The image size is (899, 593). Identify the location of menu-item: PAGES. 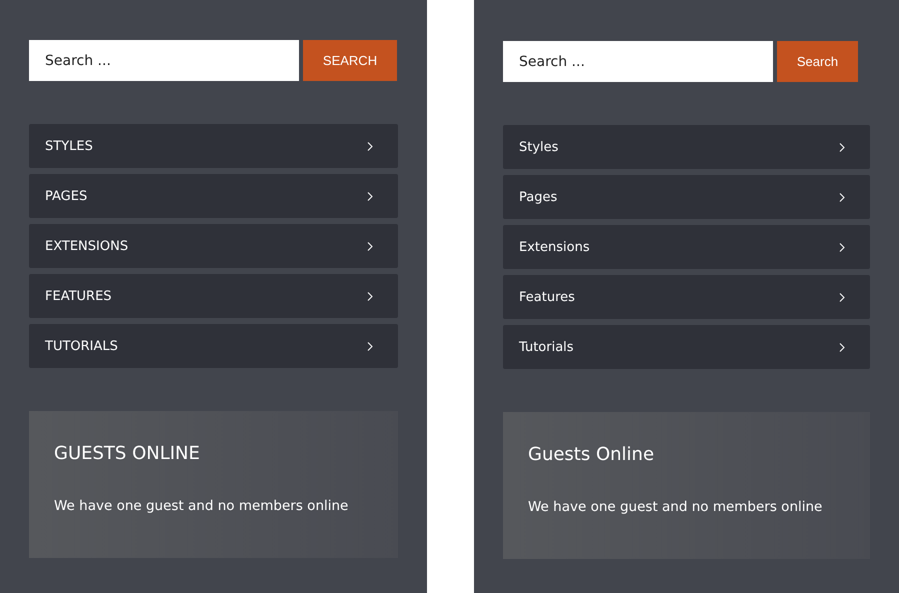
(213, 196).